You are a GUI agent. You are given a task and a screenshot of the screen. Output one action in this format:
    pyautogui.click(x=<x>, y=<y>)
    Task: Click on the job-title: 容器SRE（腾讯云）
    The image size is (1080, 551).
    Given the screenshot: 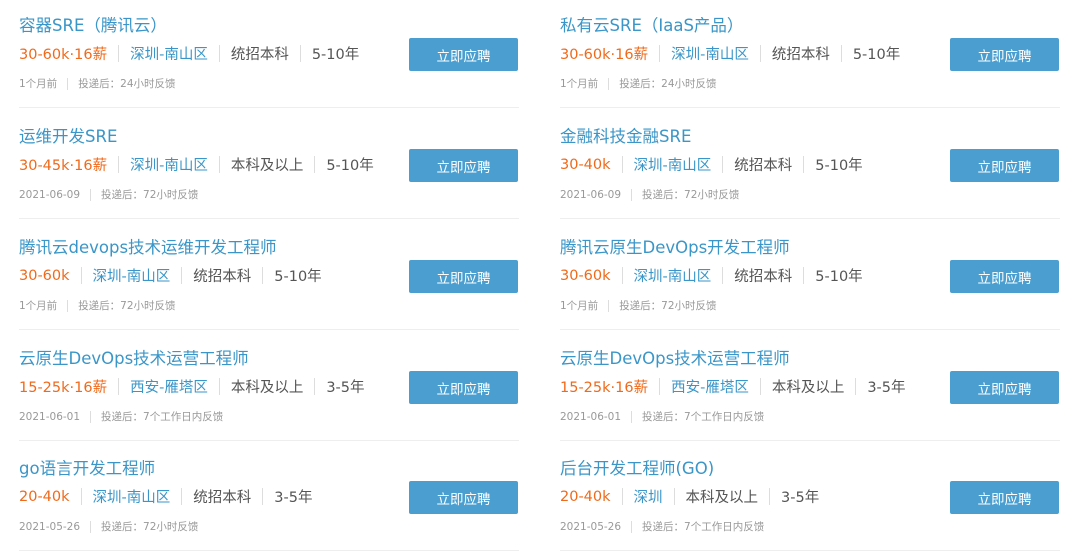 What is the action you would take?
    pyautogui.click(x=93, y=24)
    